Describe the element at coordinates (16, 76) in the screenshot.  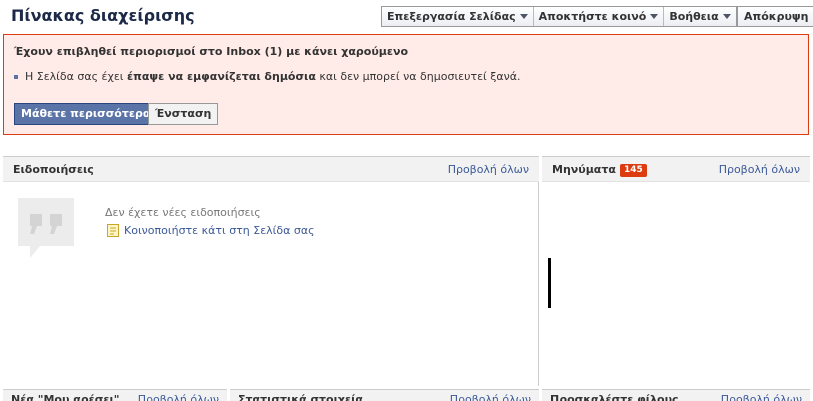
I see `bullet-icon` at that location.